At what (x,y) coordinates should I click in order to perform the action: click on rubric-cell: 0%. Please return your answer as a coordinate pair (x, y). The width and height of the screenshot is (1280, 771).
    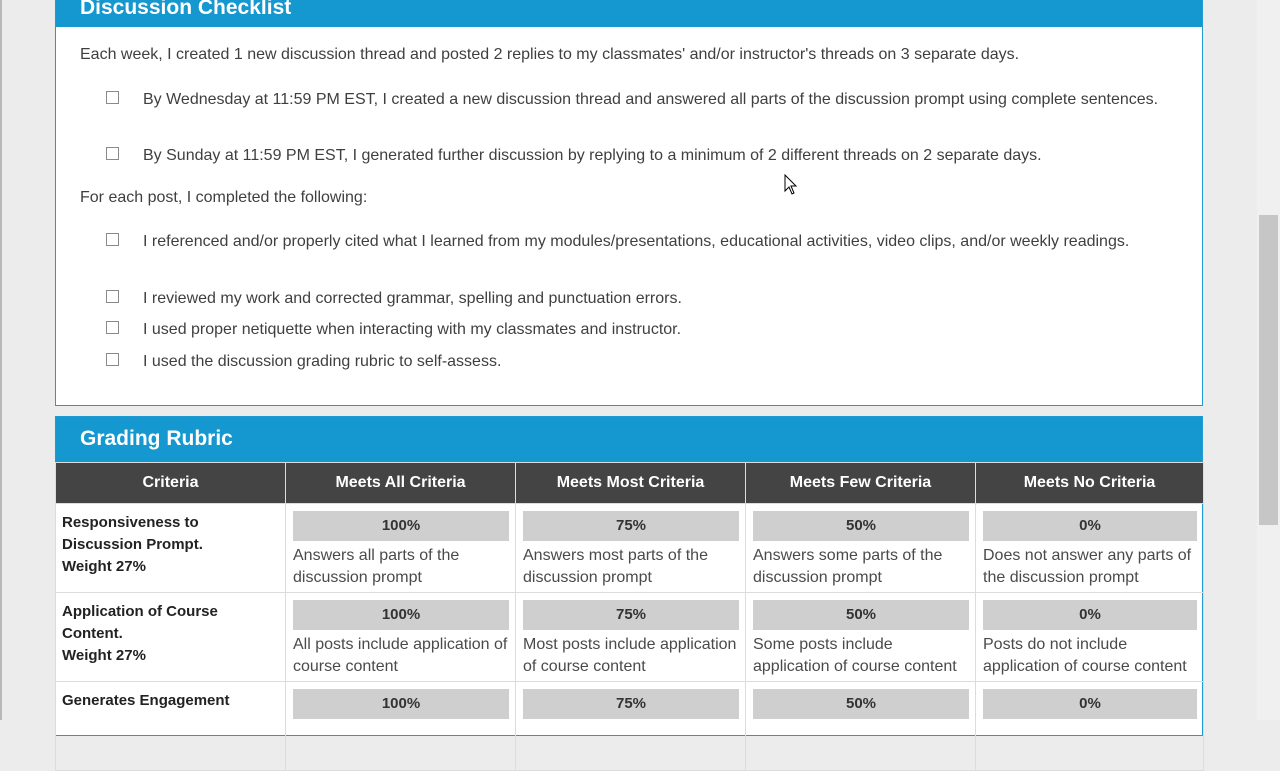
    Looking at the image, I should click on (1089, 726).